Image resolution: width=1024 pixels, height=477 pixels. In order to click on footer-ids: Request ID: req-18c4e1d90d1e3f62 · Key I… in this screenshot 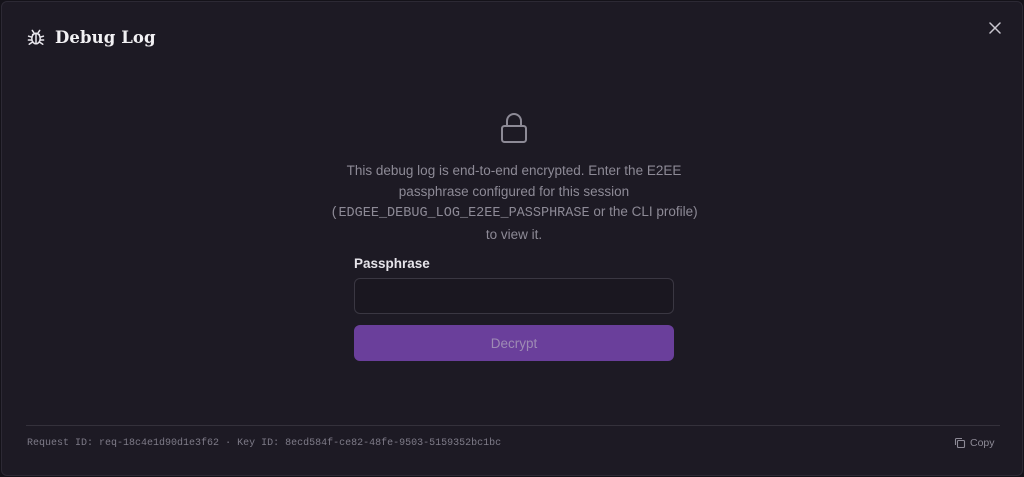, I will do `click(264, 443)`.